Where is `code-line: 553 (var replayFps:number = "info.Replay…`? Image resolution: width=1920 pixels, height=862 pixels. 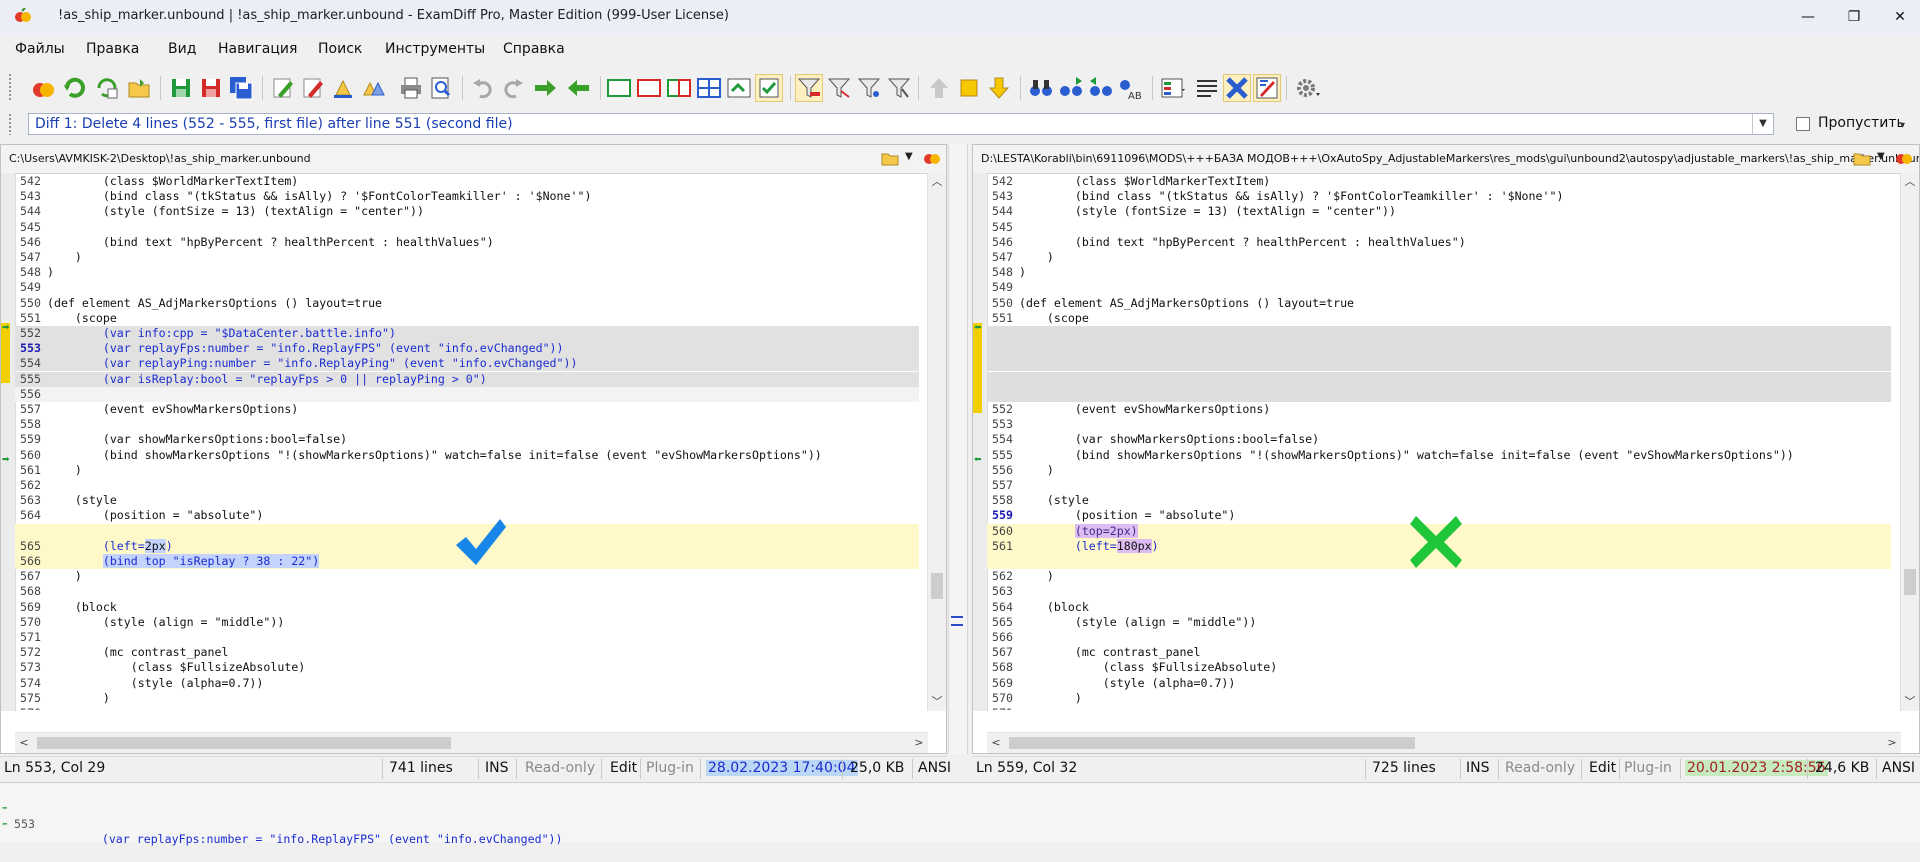
code-line: 553 (var replayFps:number = "info.Replay… is located at coordinates (467, 349).